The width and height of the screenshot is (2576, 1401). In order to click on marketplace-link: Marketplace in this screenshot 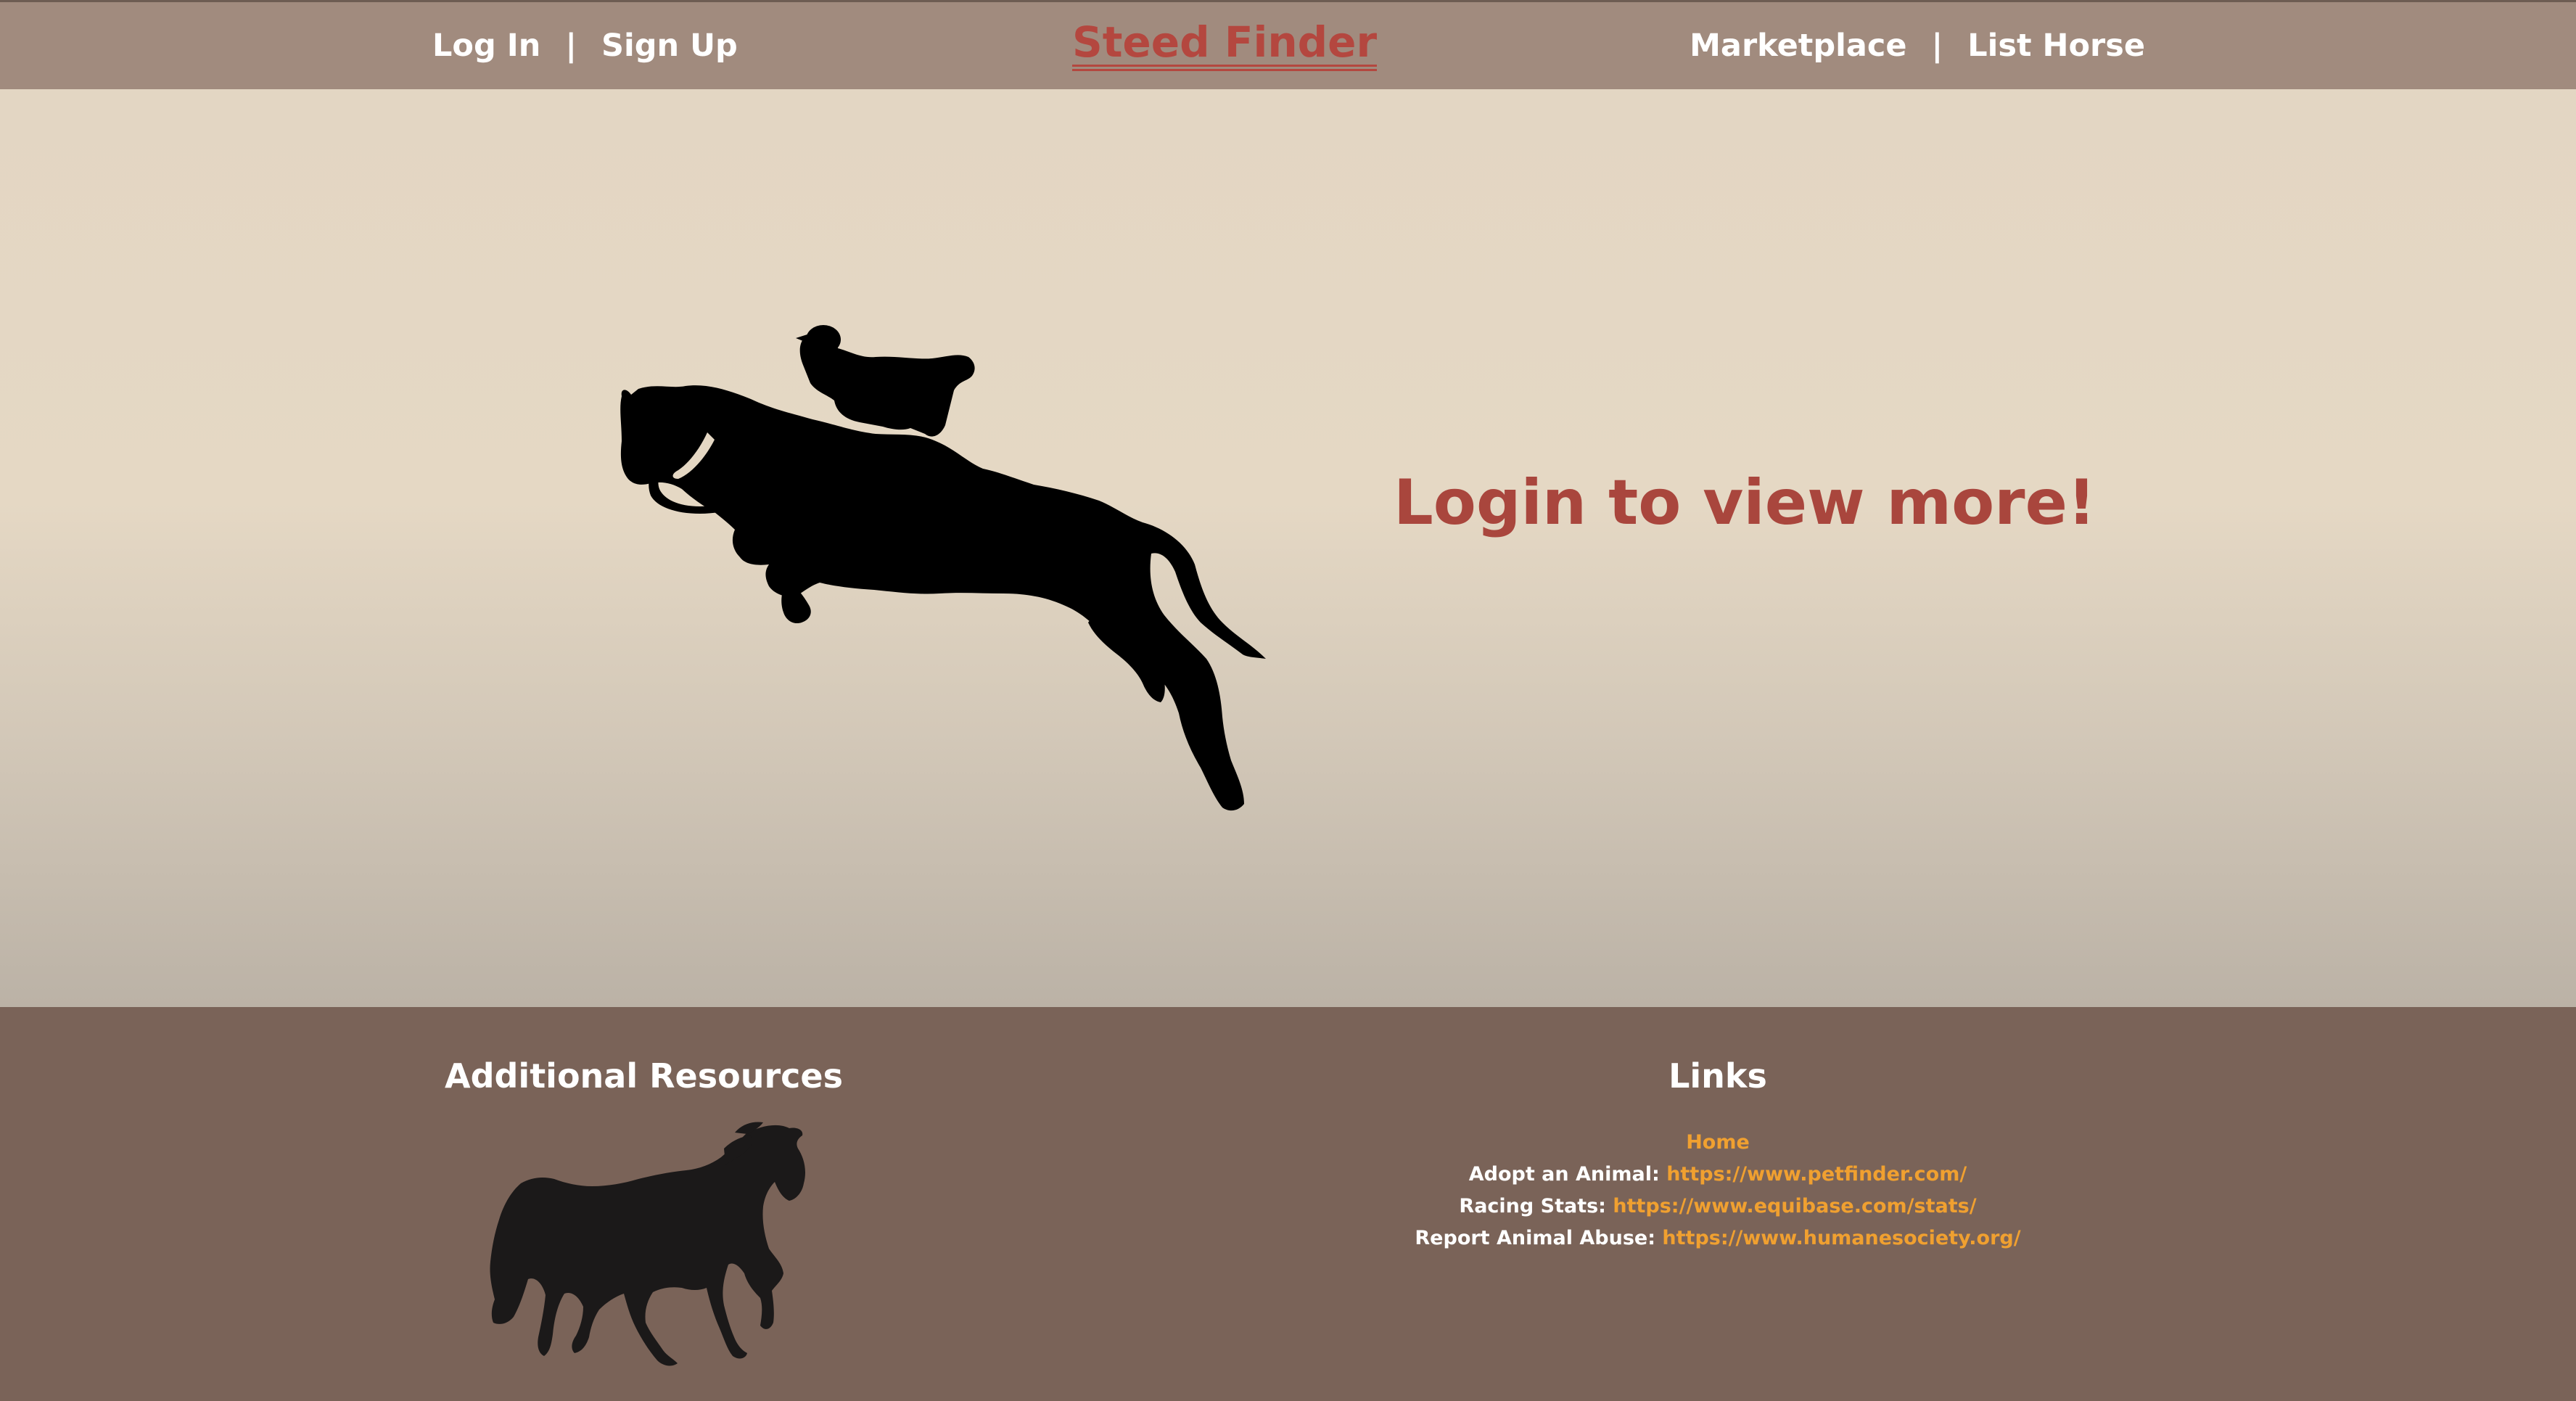, I will do `click(1798, 46)`.